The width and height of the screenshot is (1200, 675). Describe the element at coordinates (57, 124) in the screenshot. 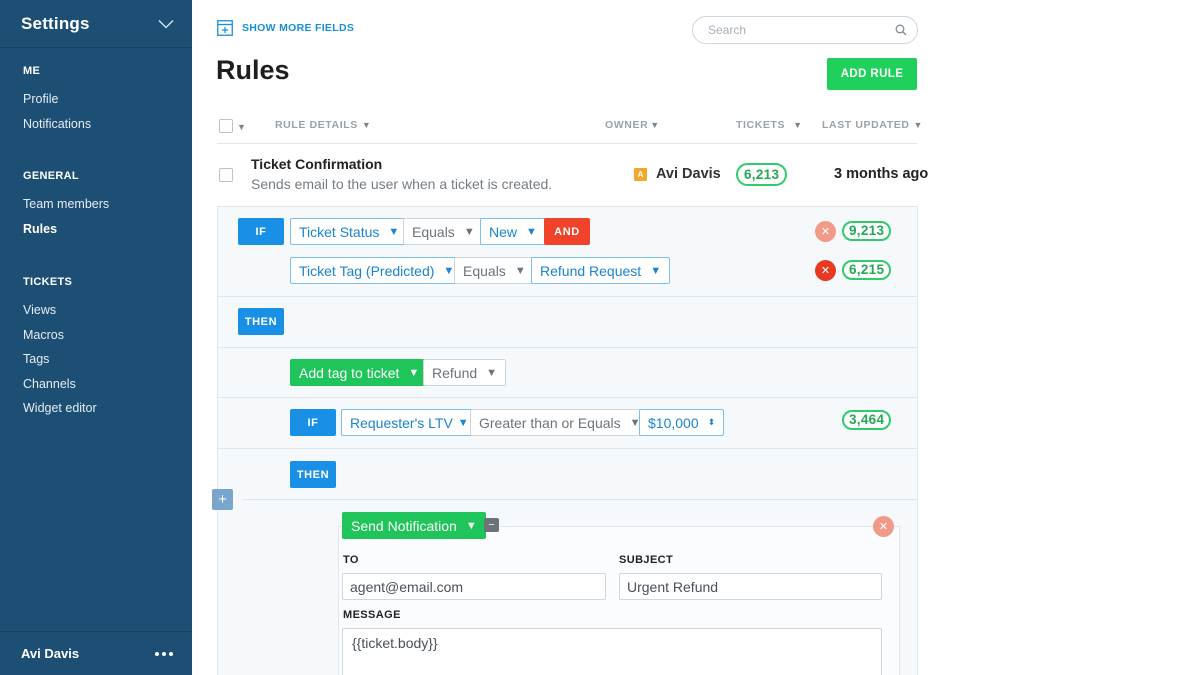

I see `sidebar-item-notifications: Notifications` at that location.